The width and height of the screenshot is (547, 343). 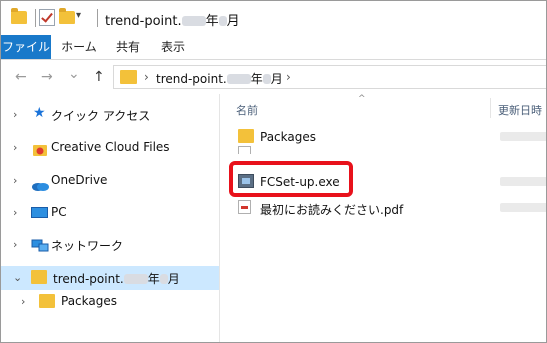 I want to click on creative-cloud-icon, so click(x=40, y=148).